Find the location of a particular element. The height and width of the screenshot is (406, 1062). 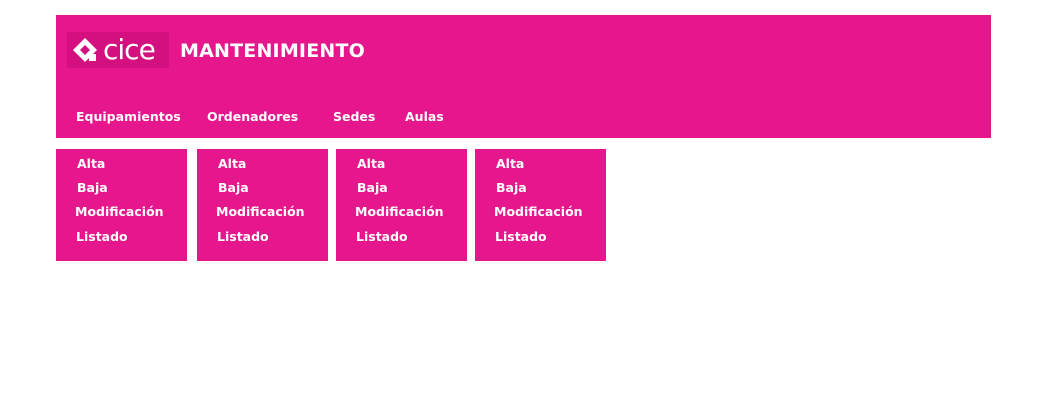

page-title: MANTENIMIENTO is located at coordinates (272, 51).